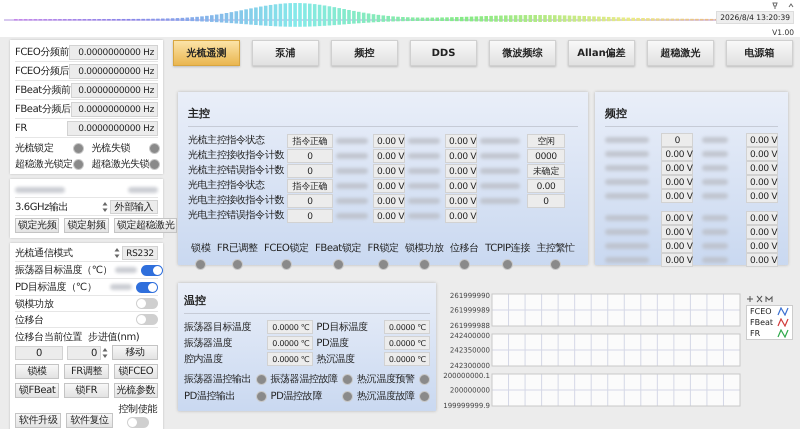 The image size is (800, 429). Describe the element at coordinates (206, 53) in the screenshot. I see `nav-tab: 光梳遥测` at that location.